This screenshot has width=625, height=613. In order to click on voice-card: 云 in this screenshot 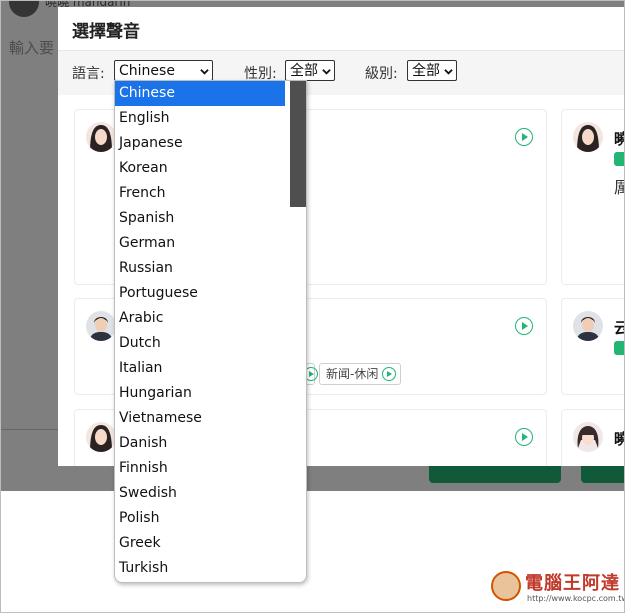, I will do `click(592, 346)`.